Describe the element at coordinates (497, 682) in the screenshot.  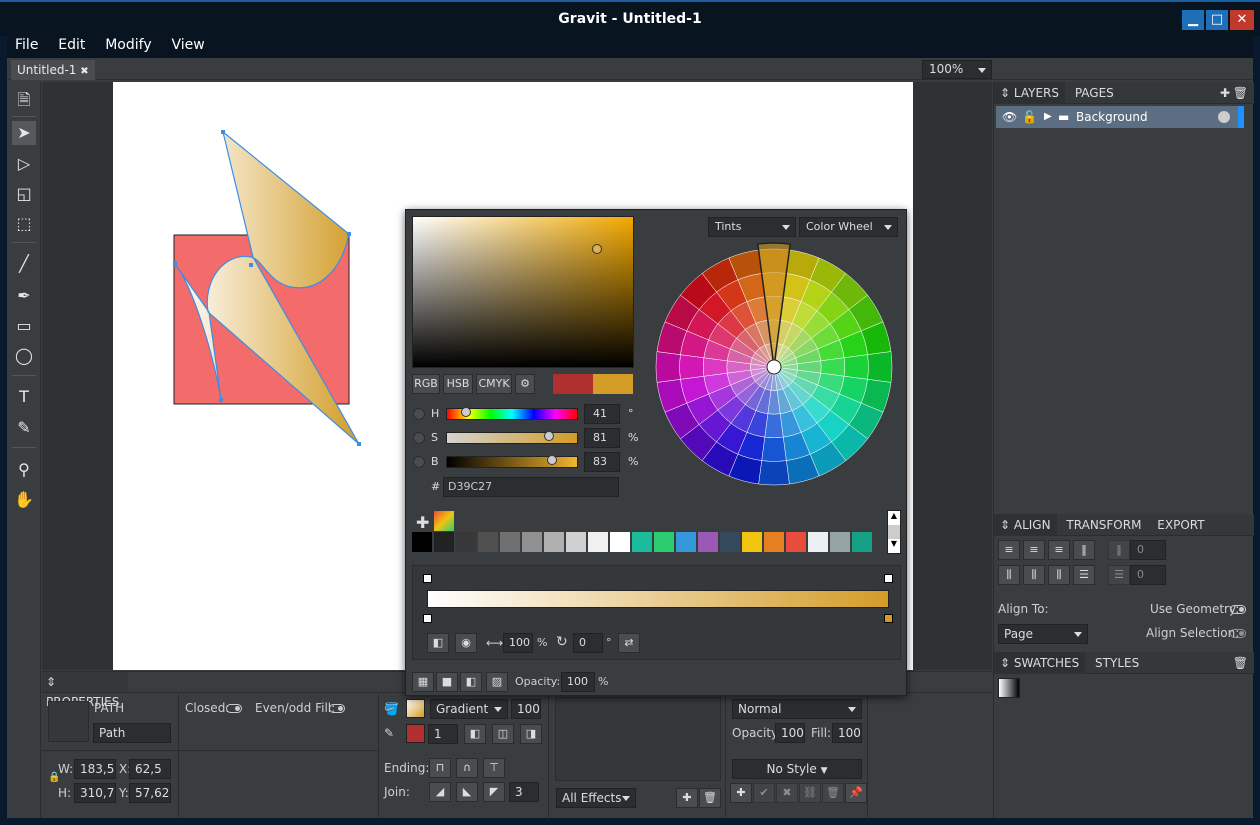
I see `pattern-fill-icon: ▨` at that location.